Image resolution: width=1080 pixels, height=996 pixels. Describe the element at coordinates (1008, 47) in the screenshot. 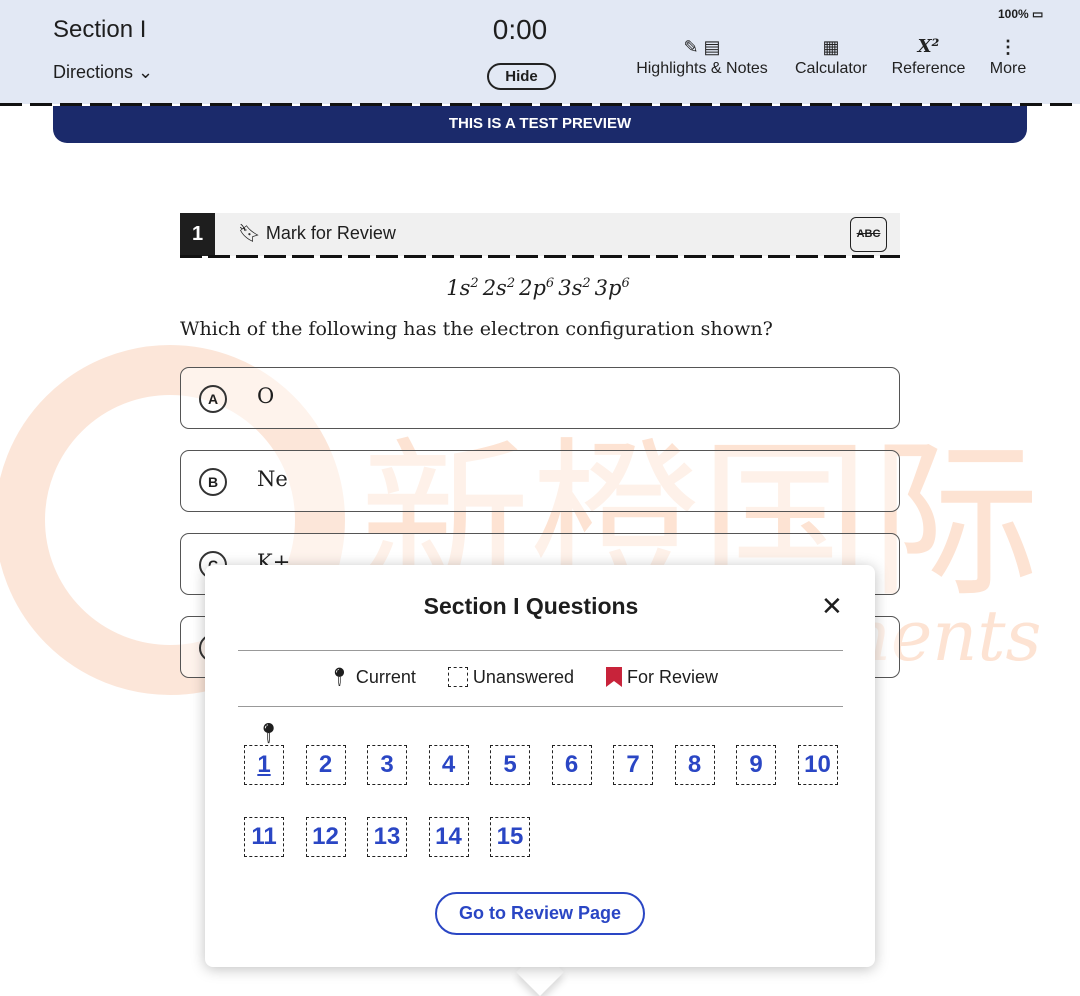

I see `more-icon: ⋮` at that location.